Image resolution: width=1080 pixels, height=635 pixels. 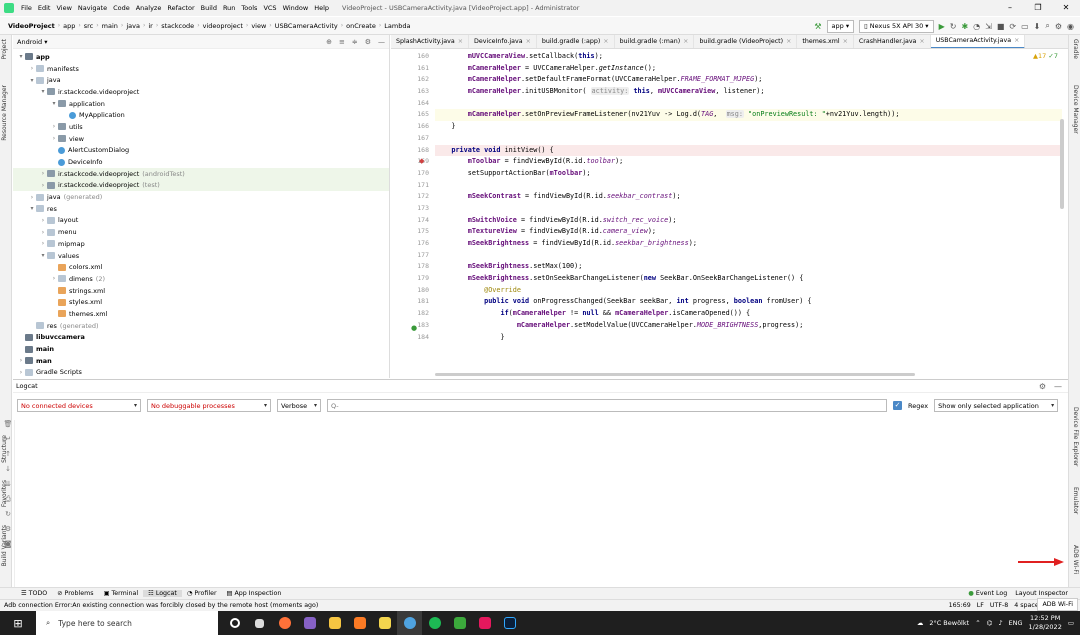 What do you see at coordinates (121, 8) in the screenshot?
I see `menu-code: Code` at bounding box center [121, 8].